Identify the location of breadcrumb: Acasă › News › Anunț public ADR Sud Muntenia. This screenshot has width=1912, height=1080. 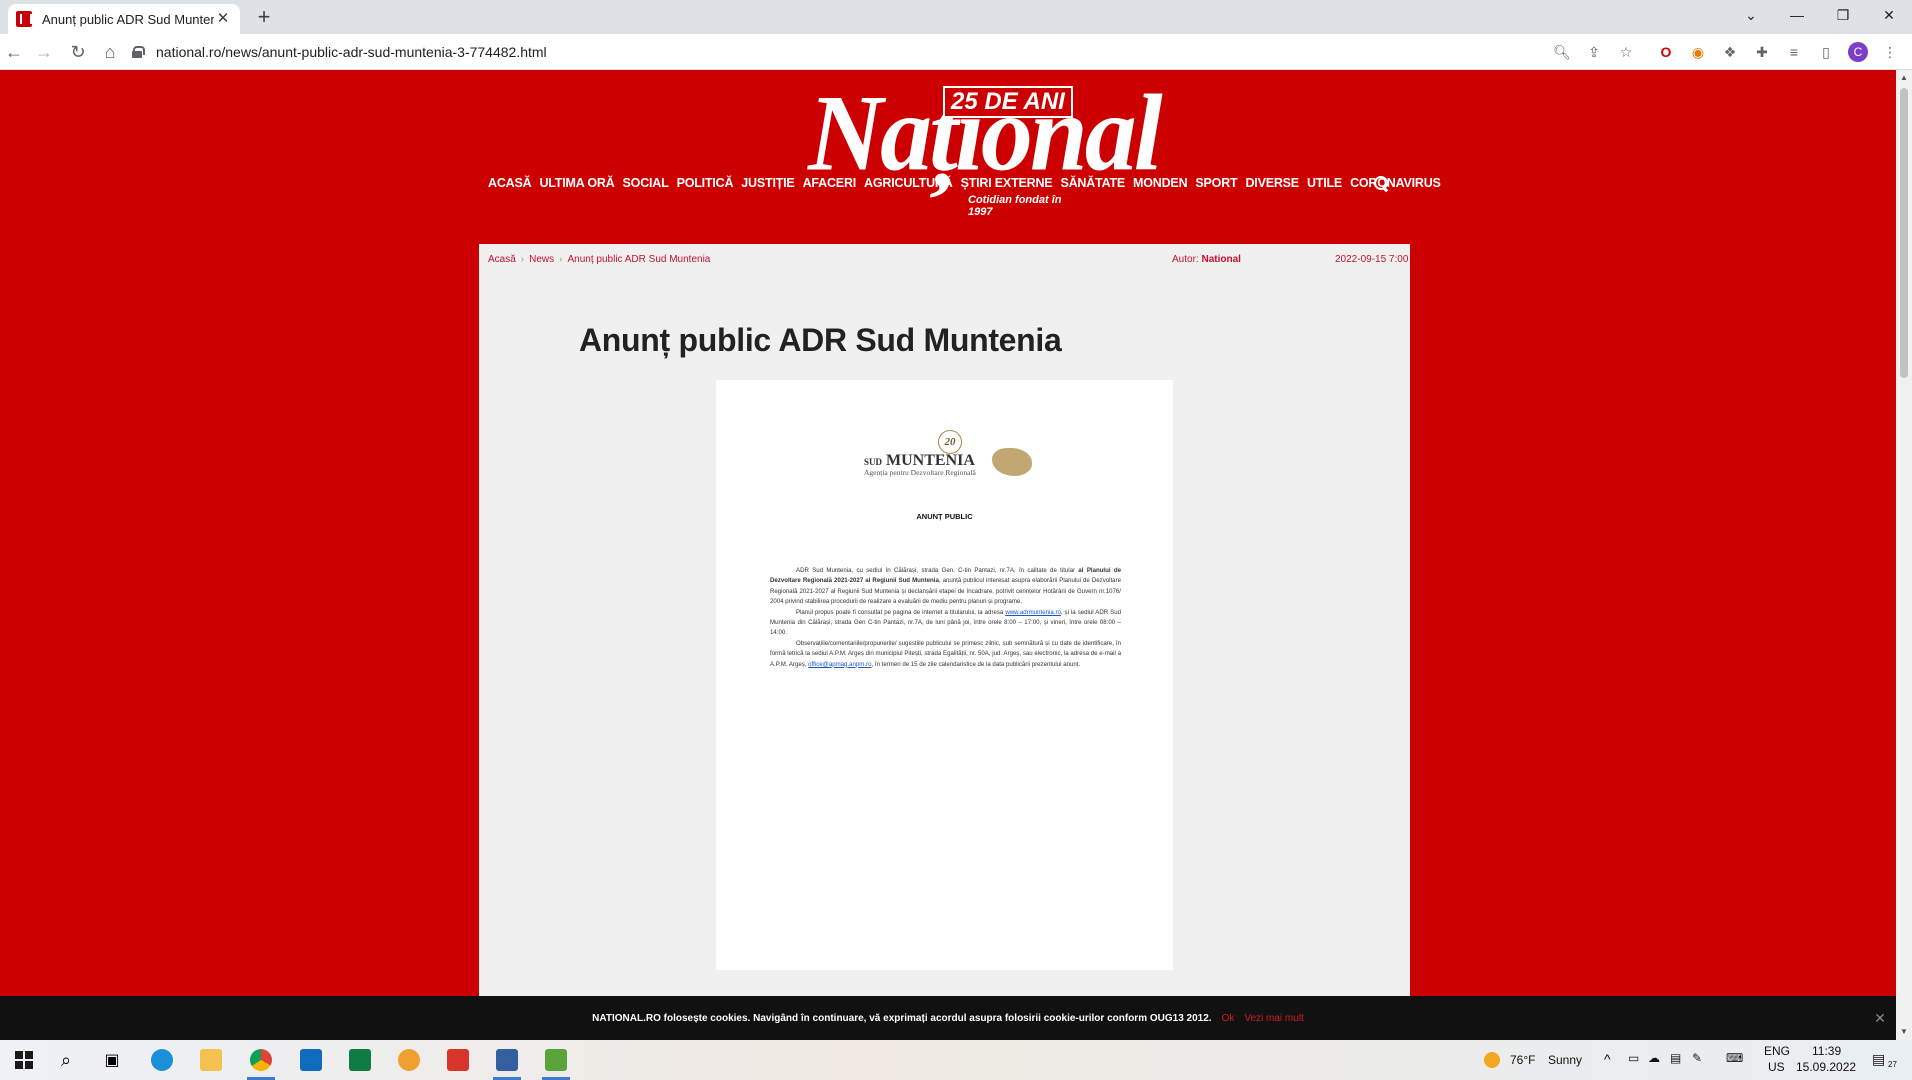
(599, 259).